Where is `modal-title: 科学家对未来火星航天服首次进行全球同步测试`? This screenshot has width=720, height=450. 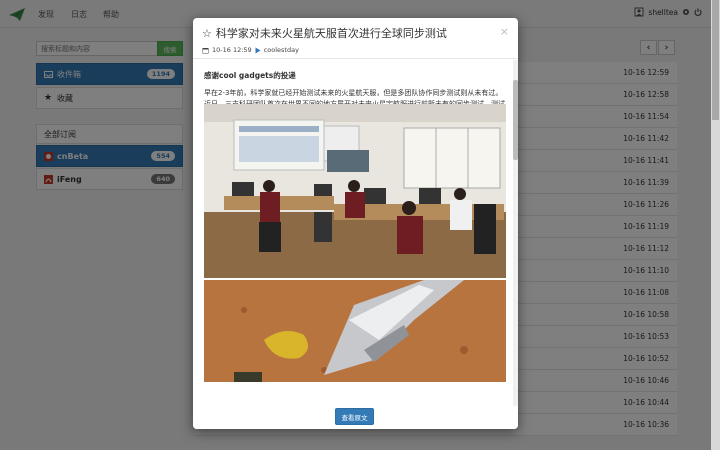
modal-title: 科学家对未来火星航天服首次进行全球同步测试 is located at coordinates (331, 33).